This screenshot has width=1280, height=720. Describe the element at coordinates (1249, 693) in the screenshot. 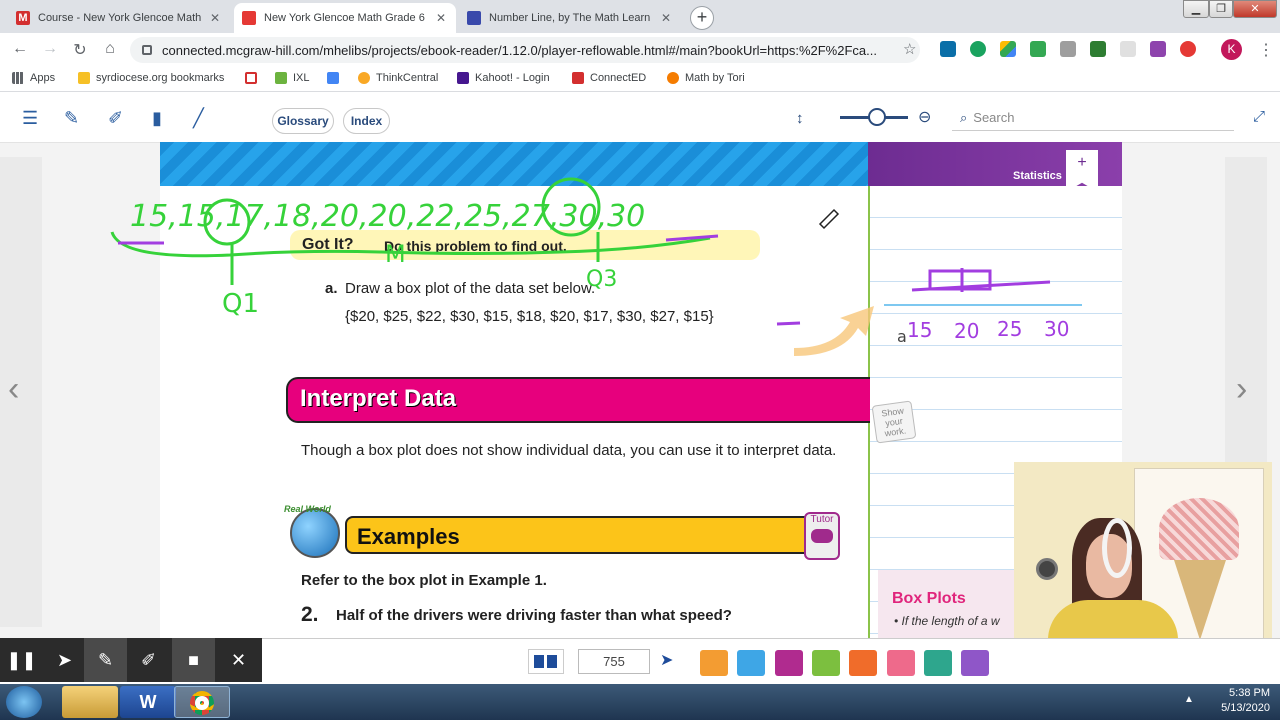

I see `clock-time: 5:38 PM` at that location.